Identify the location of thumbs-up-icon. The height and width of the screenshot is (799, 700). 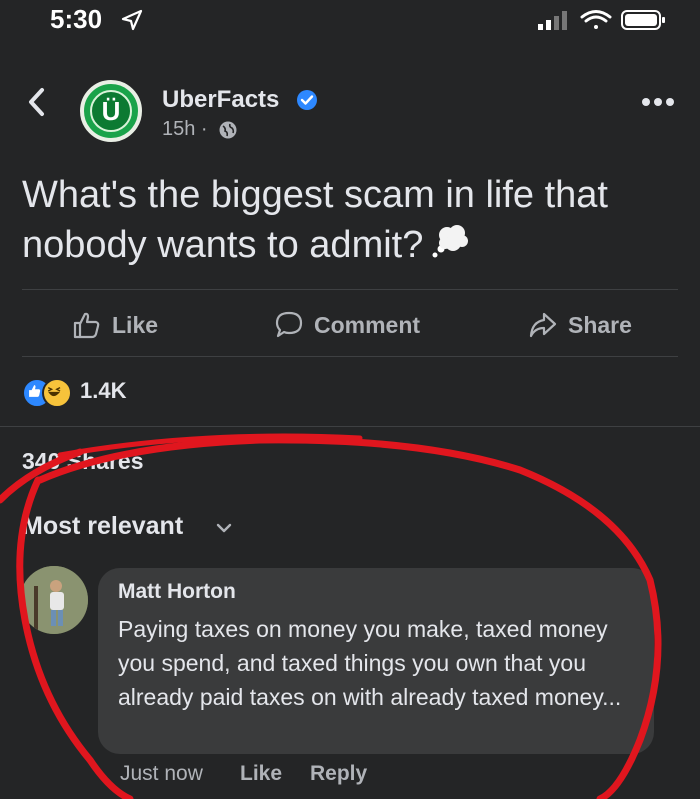
(86, 325).